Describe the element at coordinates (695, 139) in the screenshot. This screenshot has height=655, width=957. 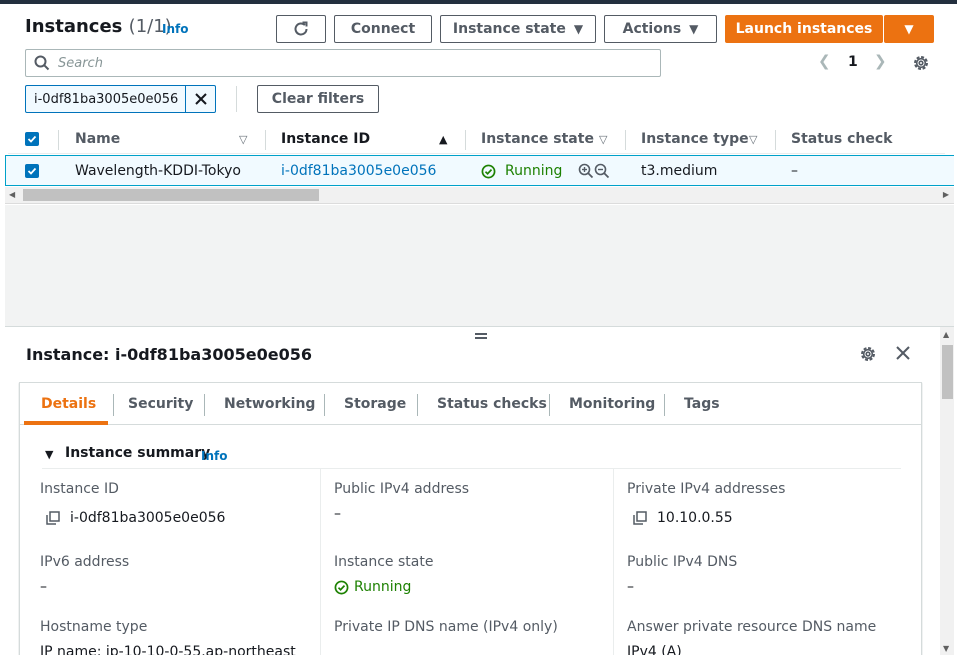
I see `column-header-instance-type: Instance type` at that location.